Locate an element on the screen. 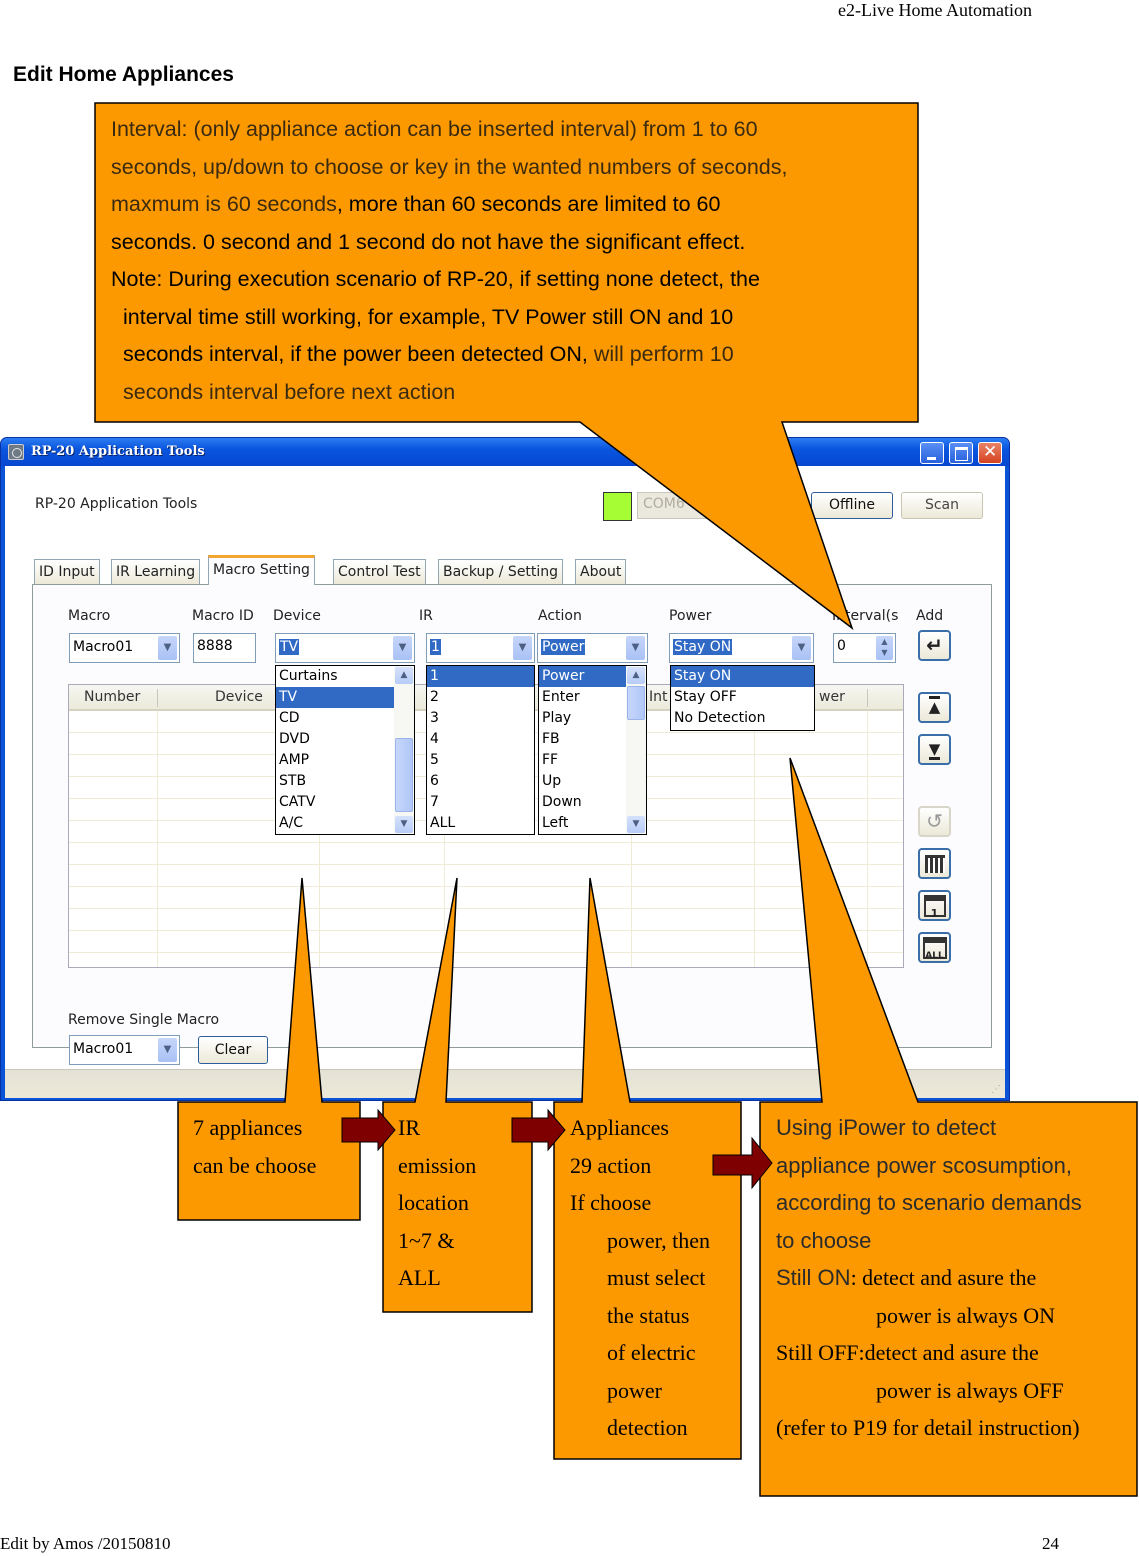 Image resolution: width=1139 pixels, height=1557 pixels. offline-button: Offline is located at coordinates (852, 505).